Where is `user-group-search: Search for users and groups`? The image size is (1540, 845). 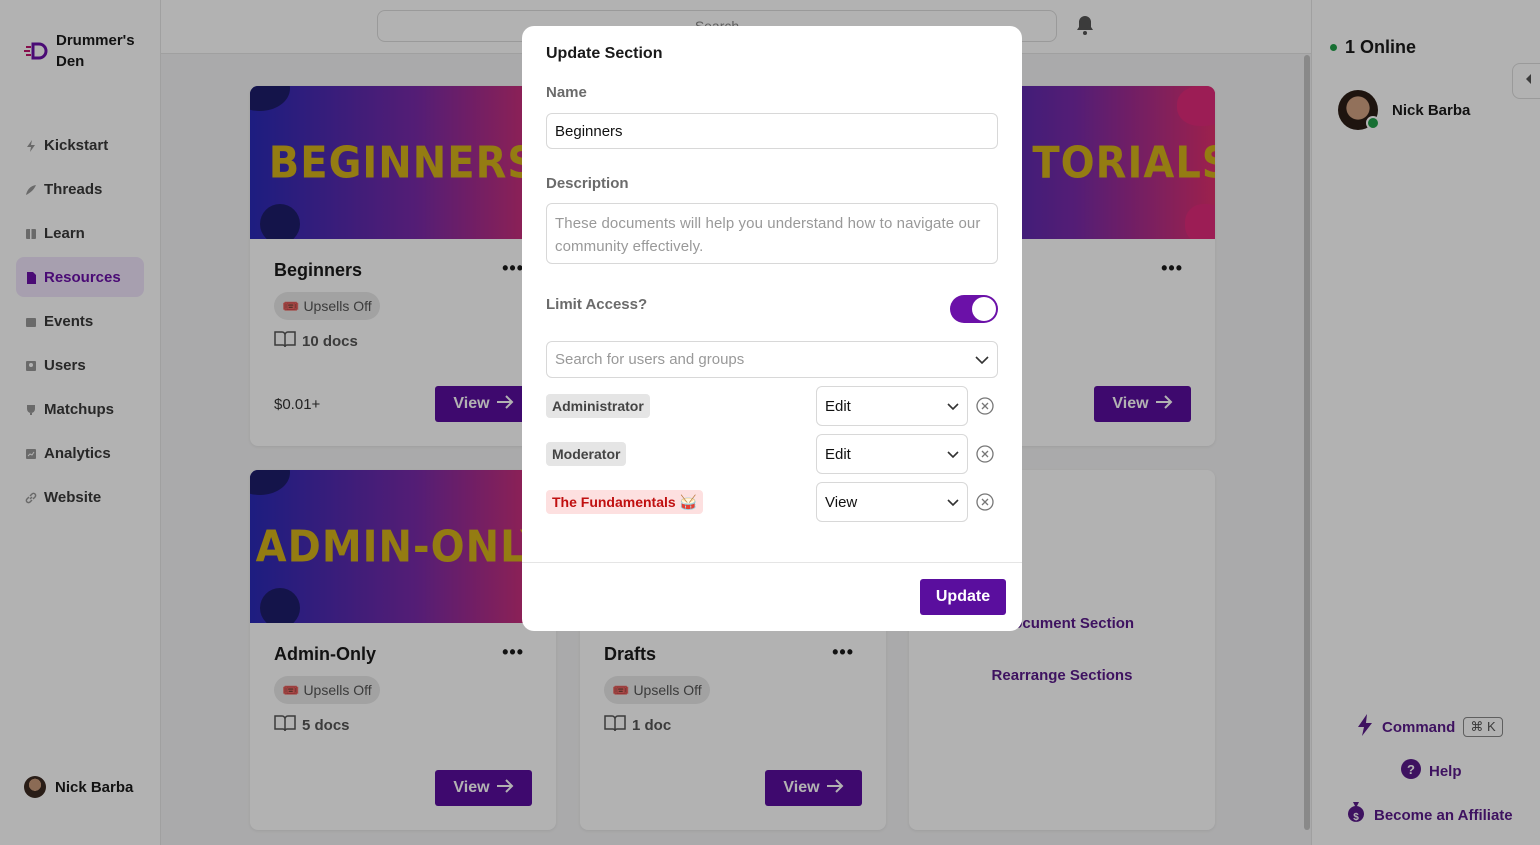 user-group-search: Search for users and groups is located at coordinates (772, 359).